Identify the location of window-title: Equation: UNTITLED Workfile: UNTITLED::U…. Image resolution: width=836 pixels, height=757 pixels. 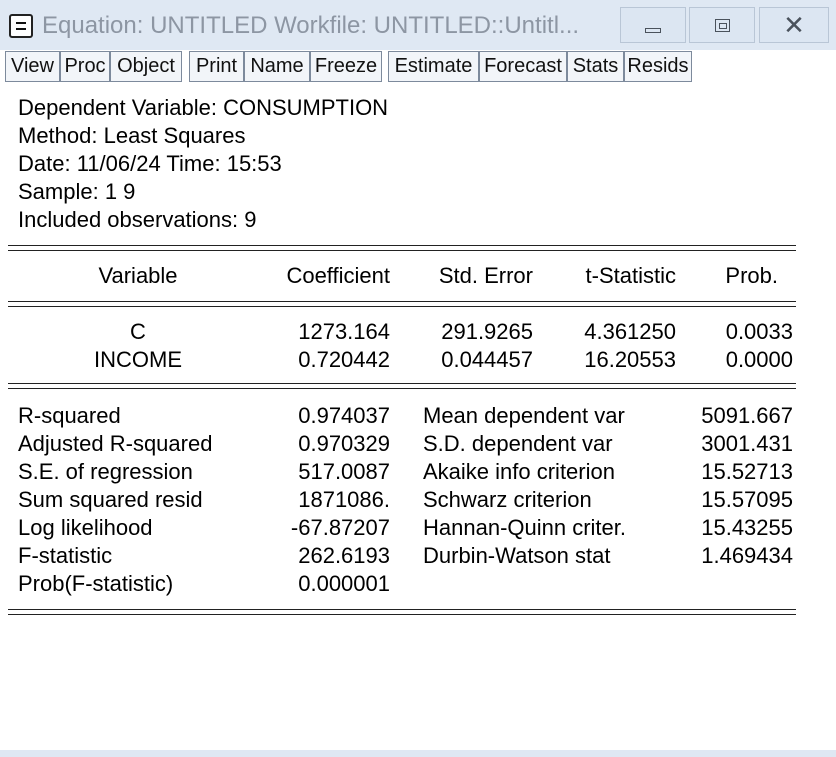
(311, 25).